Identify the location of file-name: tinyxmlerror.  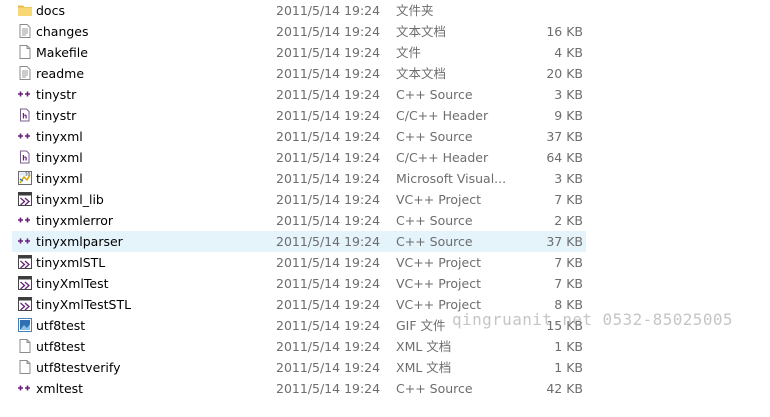
(75, 220).